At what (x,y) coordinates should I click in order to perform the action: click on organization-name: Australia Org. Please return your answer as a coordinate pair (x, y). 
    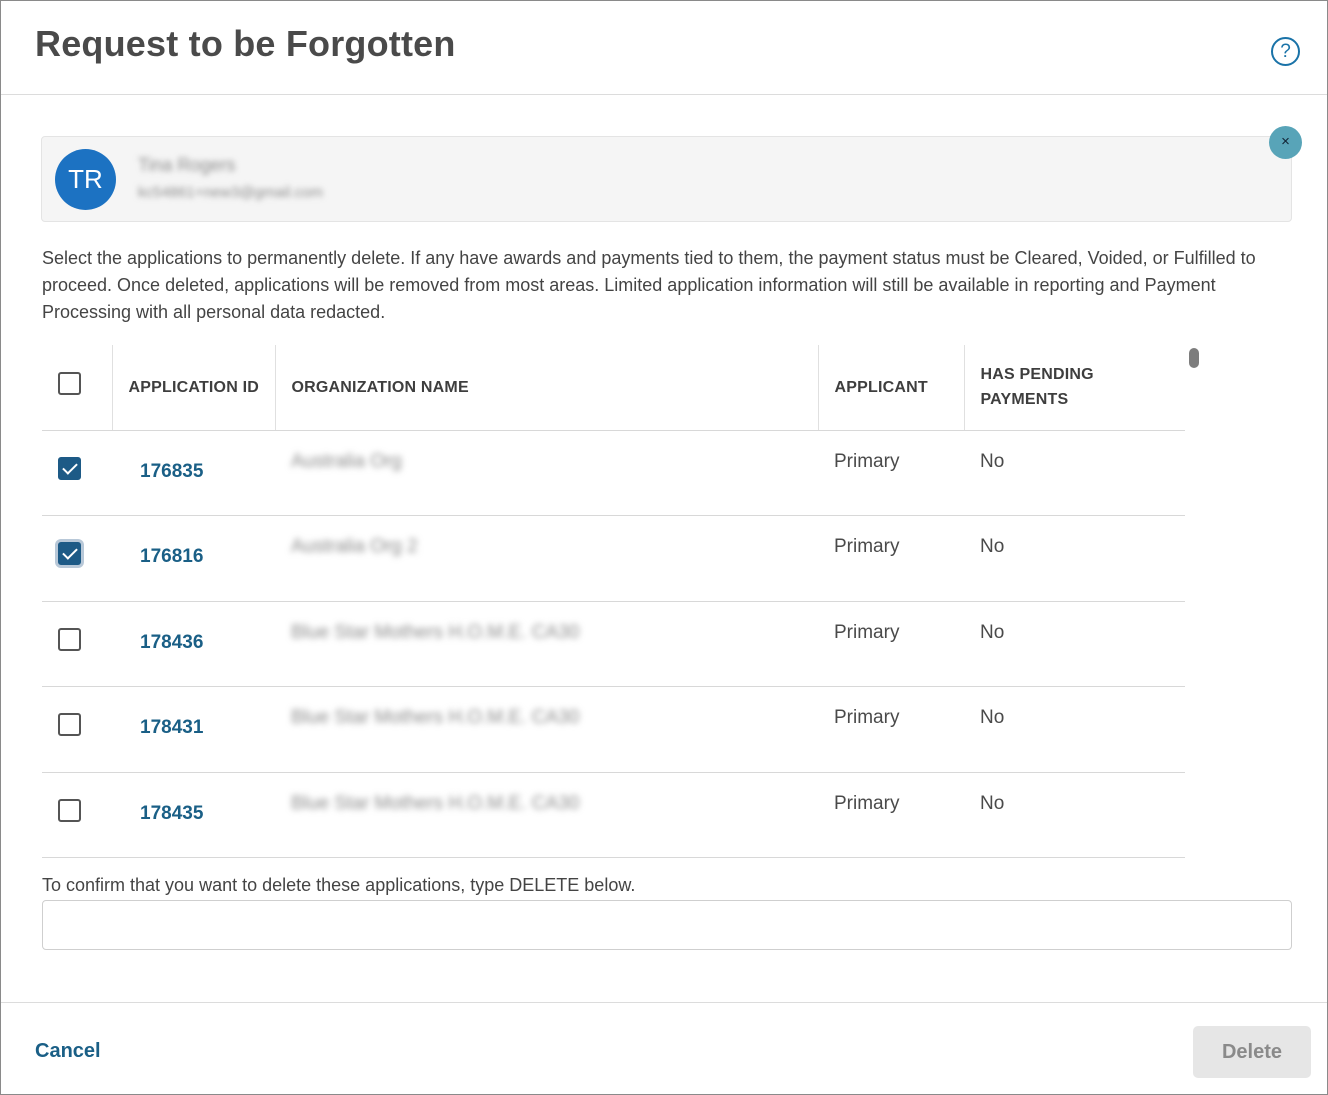
    Looking at the image, I should click on (346, 461).